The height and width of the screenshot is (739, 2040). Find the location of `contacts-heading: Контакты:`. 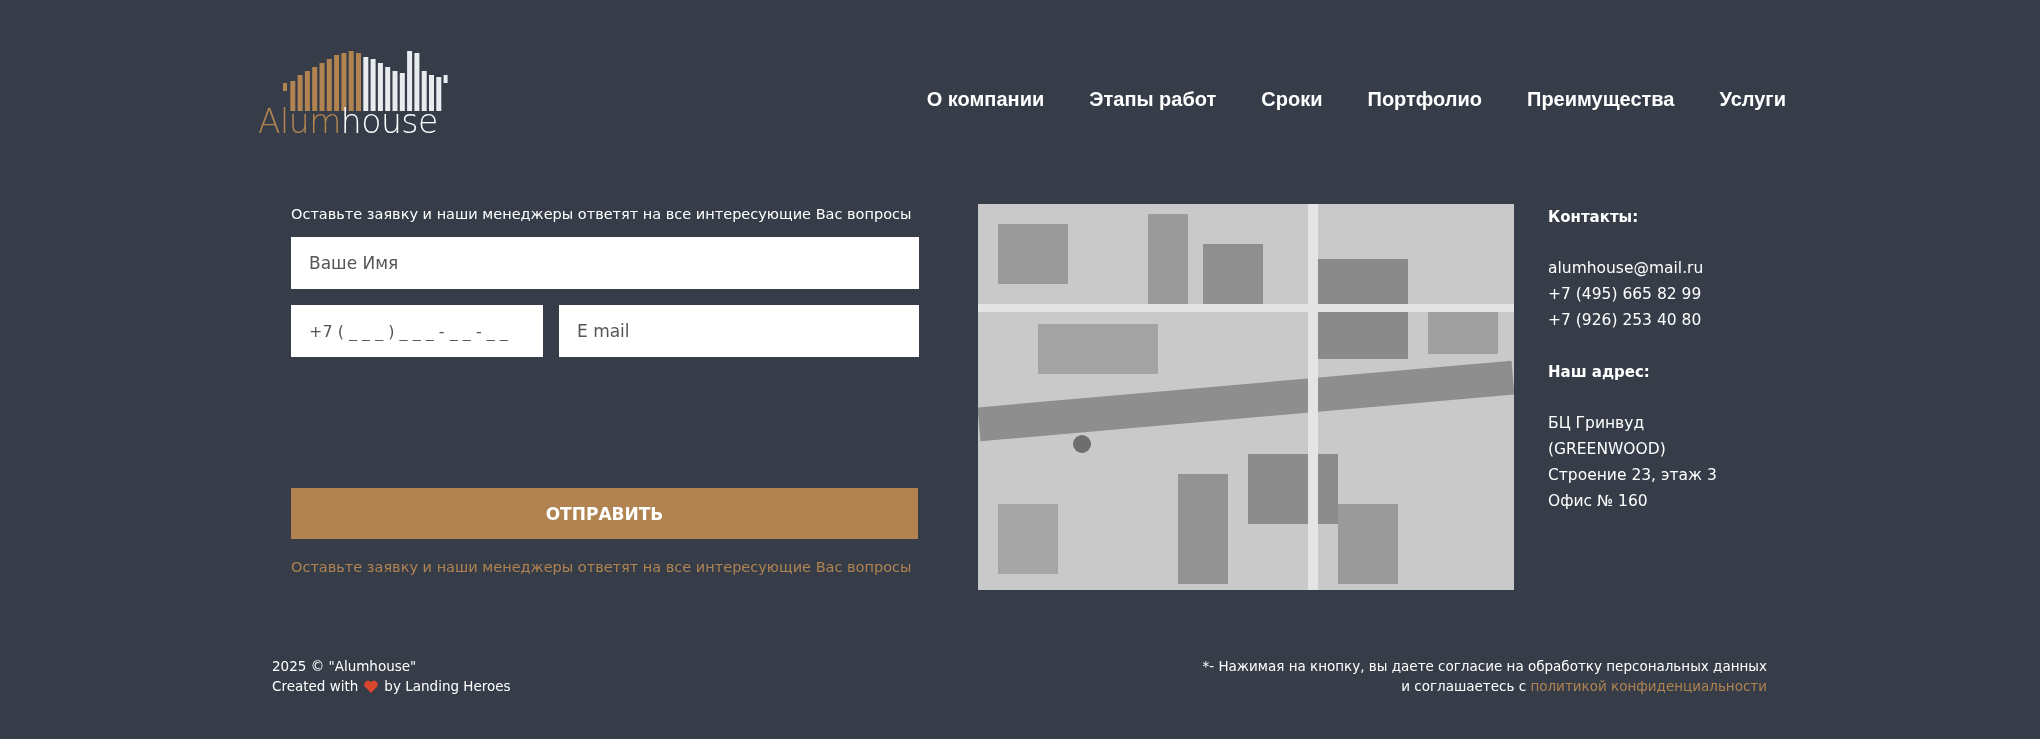

contacts-heading: Контакты: is located at coordinates (1594, 217).